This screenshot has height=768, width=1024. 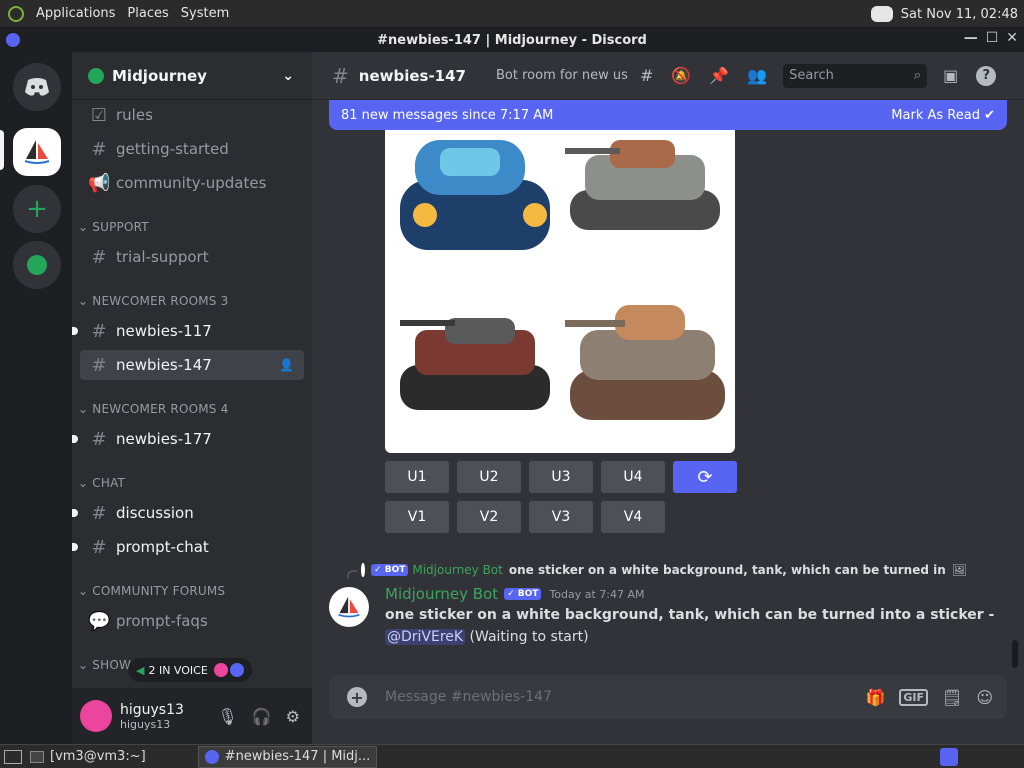 What do you see at coordinates (262, 716) in the screenshot?
I see `headphones-icon: 🎧` at bounding box center [262, 716].